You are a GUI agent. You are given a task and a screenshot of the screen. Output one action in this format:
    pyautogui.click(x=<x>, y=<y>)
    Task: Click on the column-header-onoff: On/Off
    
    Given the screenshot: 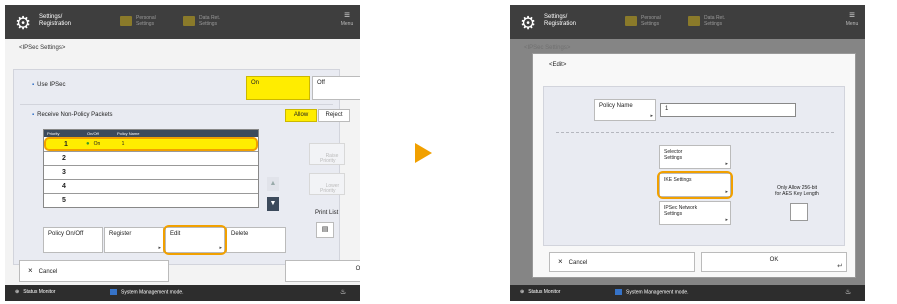 What is the action you would take?
    pyautogui.click(x=93, y=133)
    